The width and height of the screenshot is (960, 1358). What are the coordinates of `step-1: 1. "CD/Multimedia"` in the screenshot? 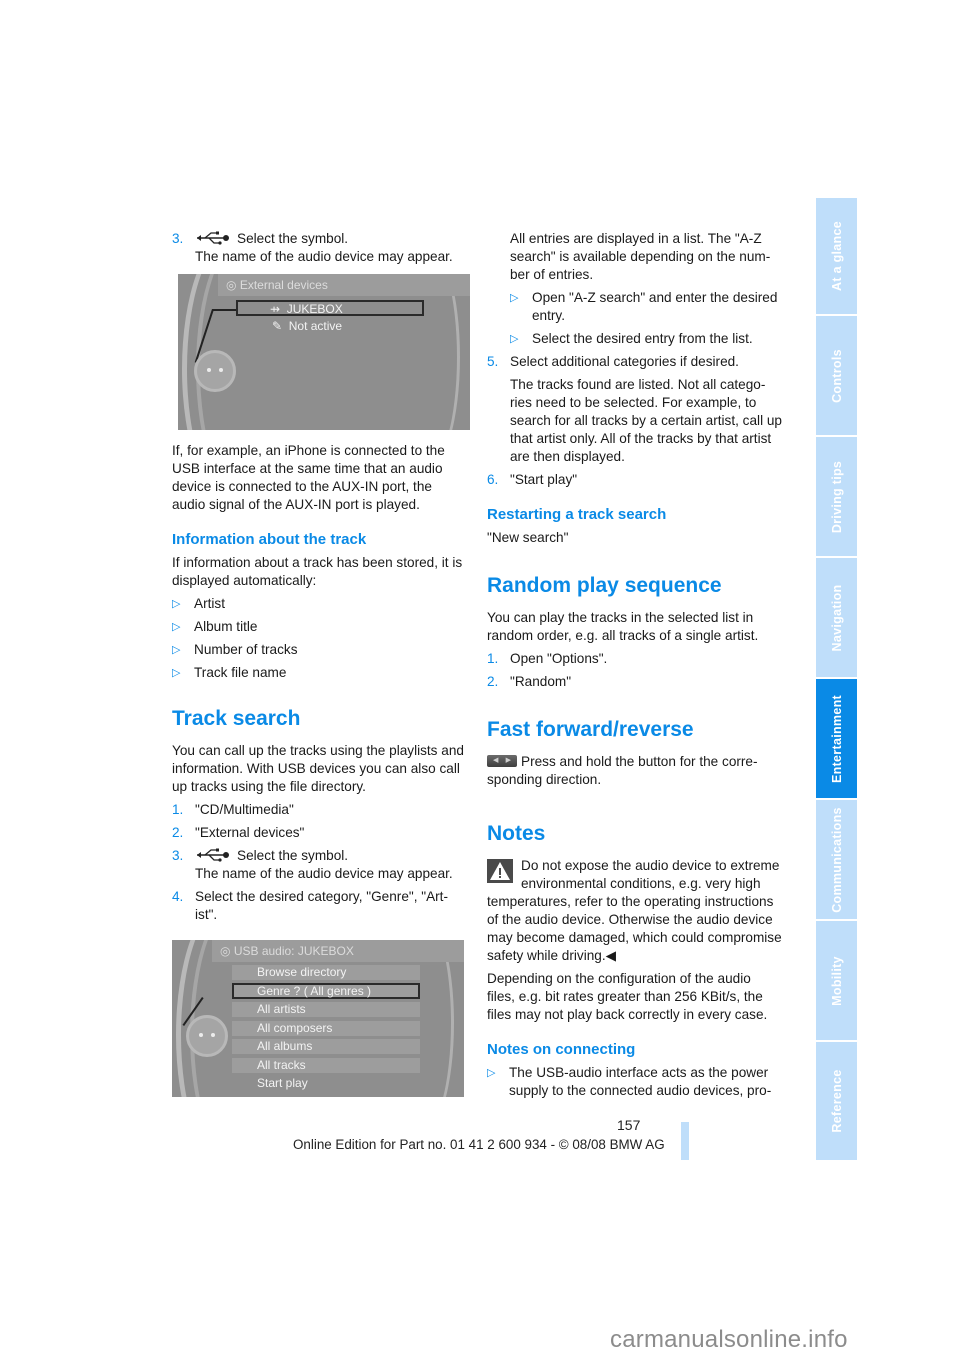 It's located at (233, 809).